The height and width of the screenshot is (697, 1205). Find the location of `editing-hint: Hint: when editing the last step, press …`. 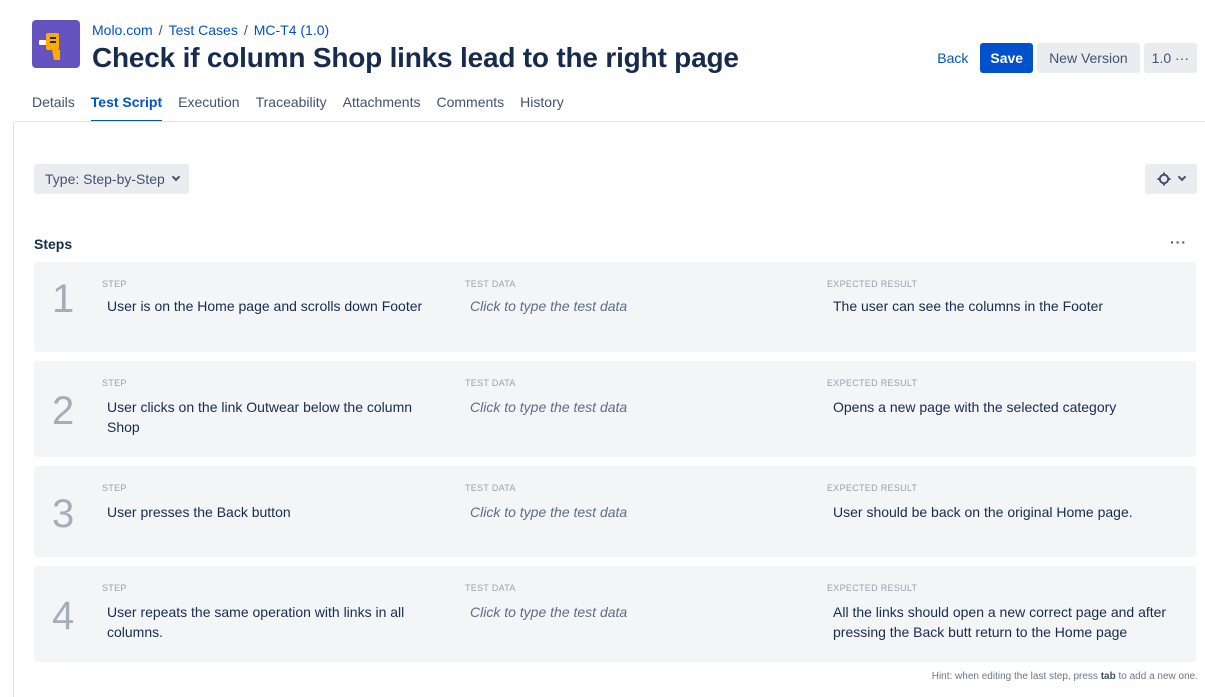

editing-hint: Hint: when editing the last step, press … is located at coordinates (1065, 676).